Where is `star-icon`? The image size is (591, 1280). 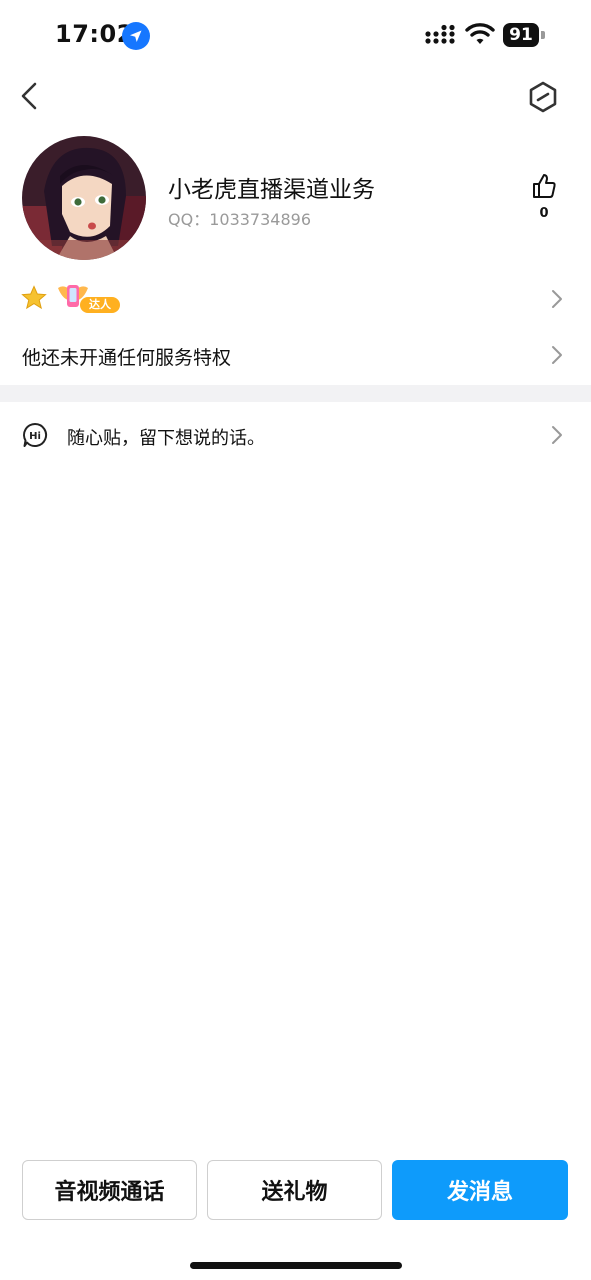 star-icon is located at coordinates (34, 297).